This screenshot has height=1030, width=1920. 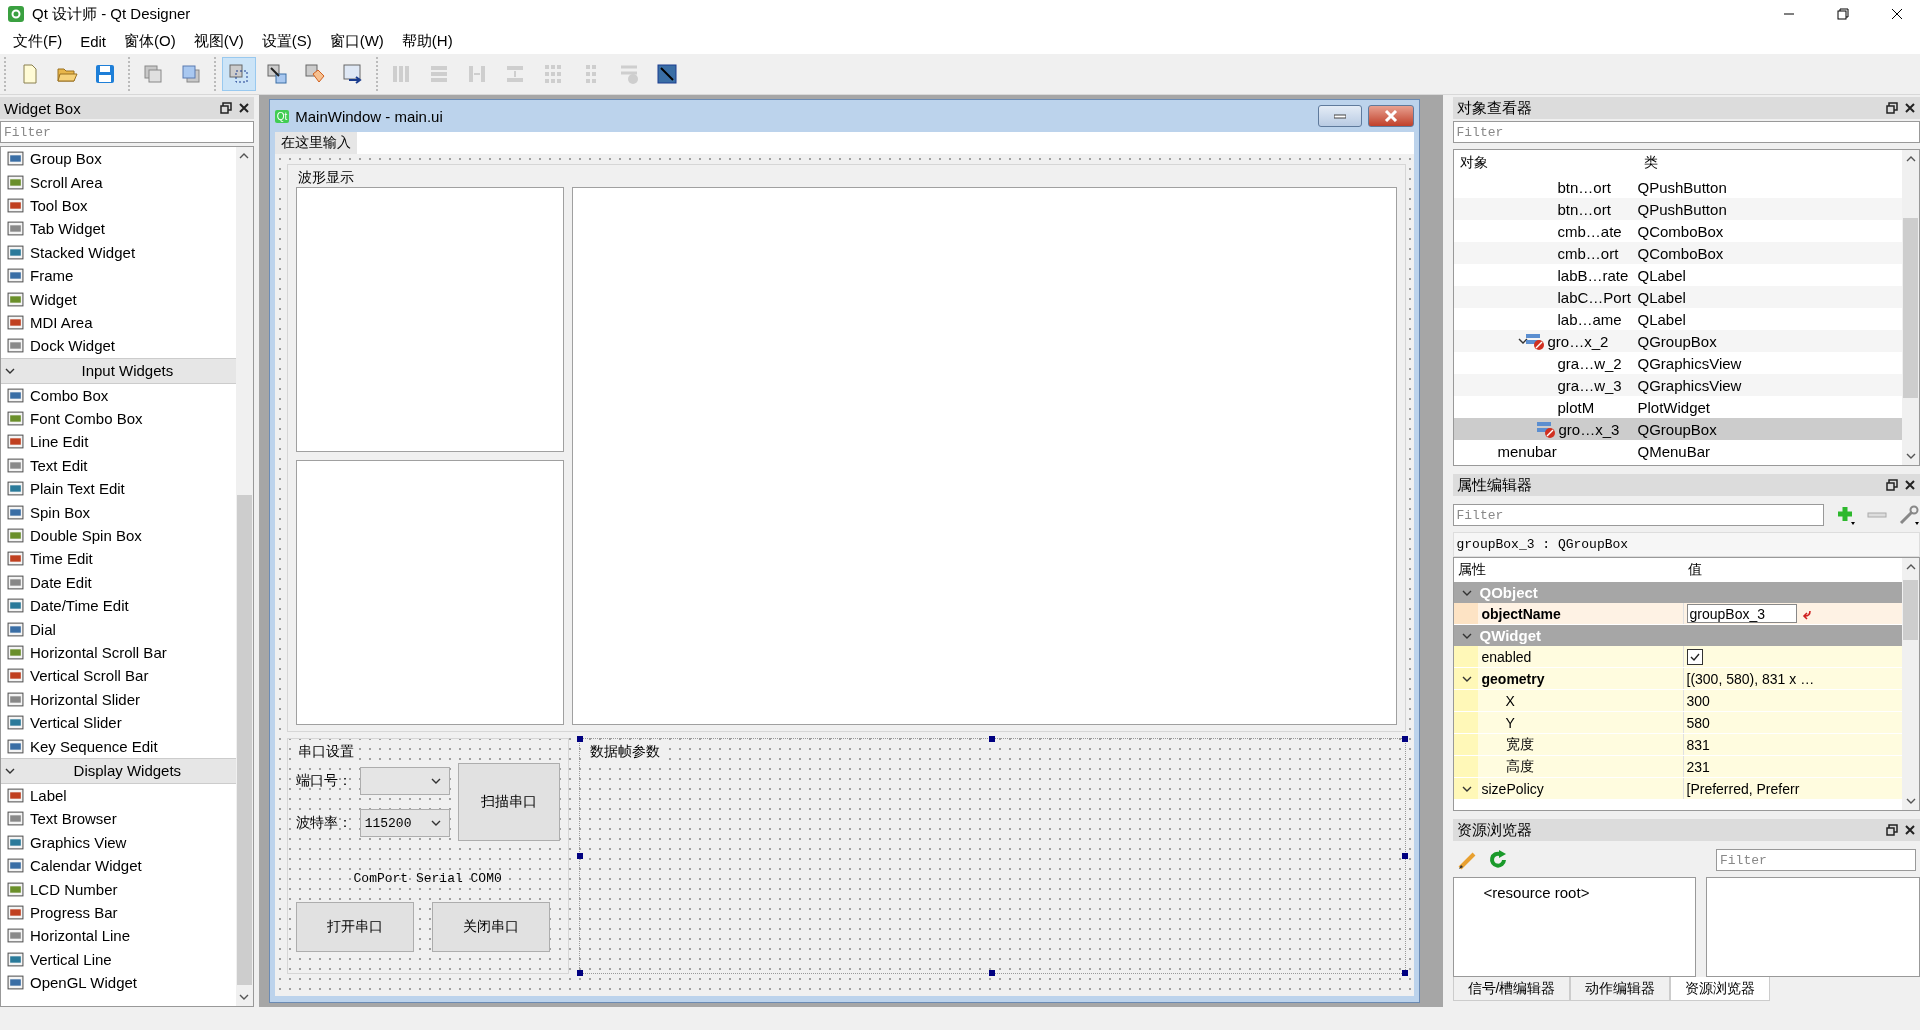 I want to click on close-button, so click(x=1390, y=116).